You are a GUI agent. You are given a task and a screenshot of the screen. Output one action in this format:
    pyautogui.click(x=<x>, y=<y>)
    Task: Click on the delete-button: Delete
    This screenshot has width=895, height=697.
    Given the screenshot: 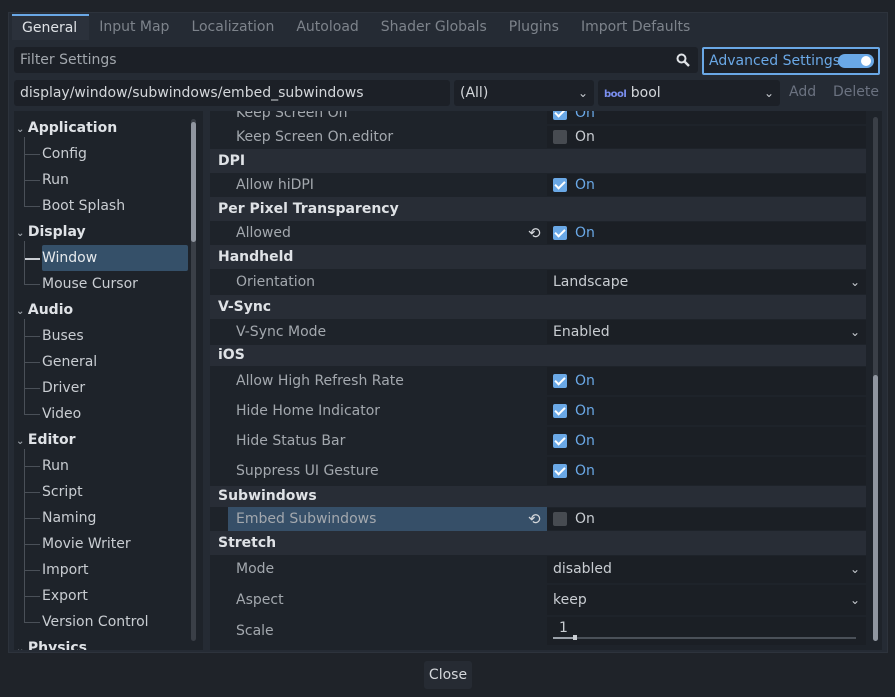 What is the action you would take?
    pyautogui.click(x=856, y=92)
    